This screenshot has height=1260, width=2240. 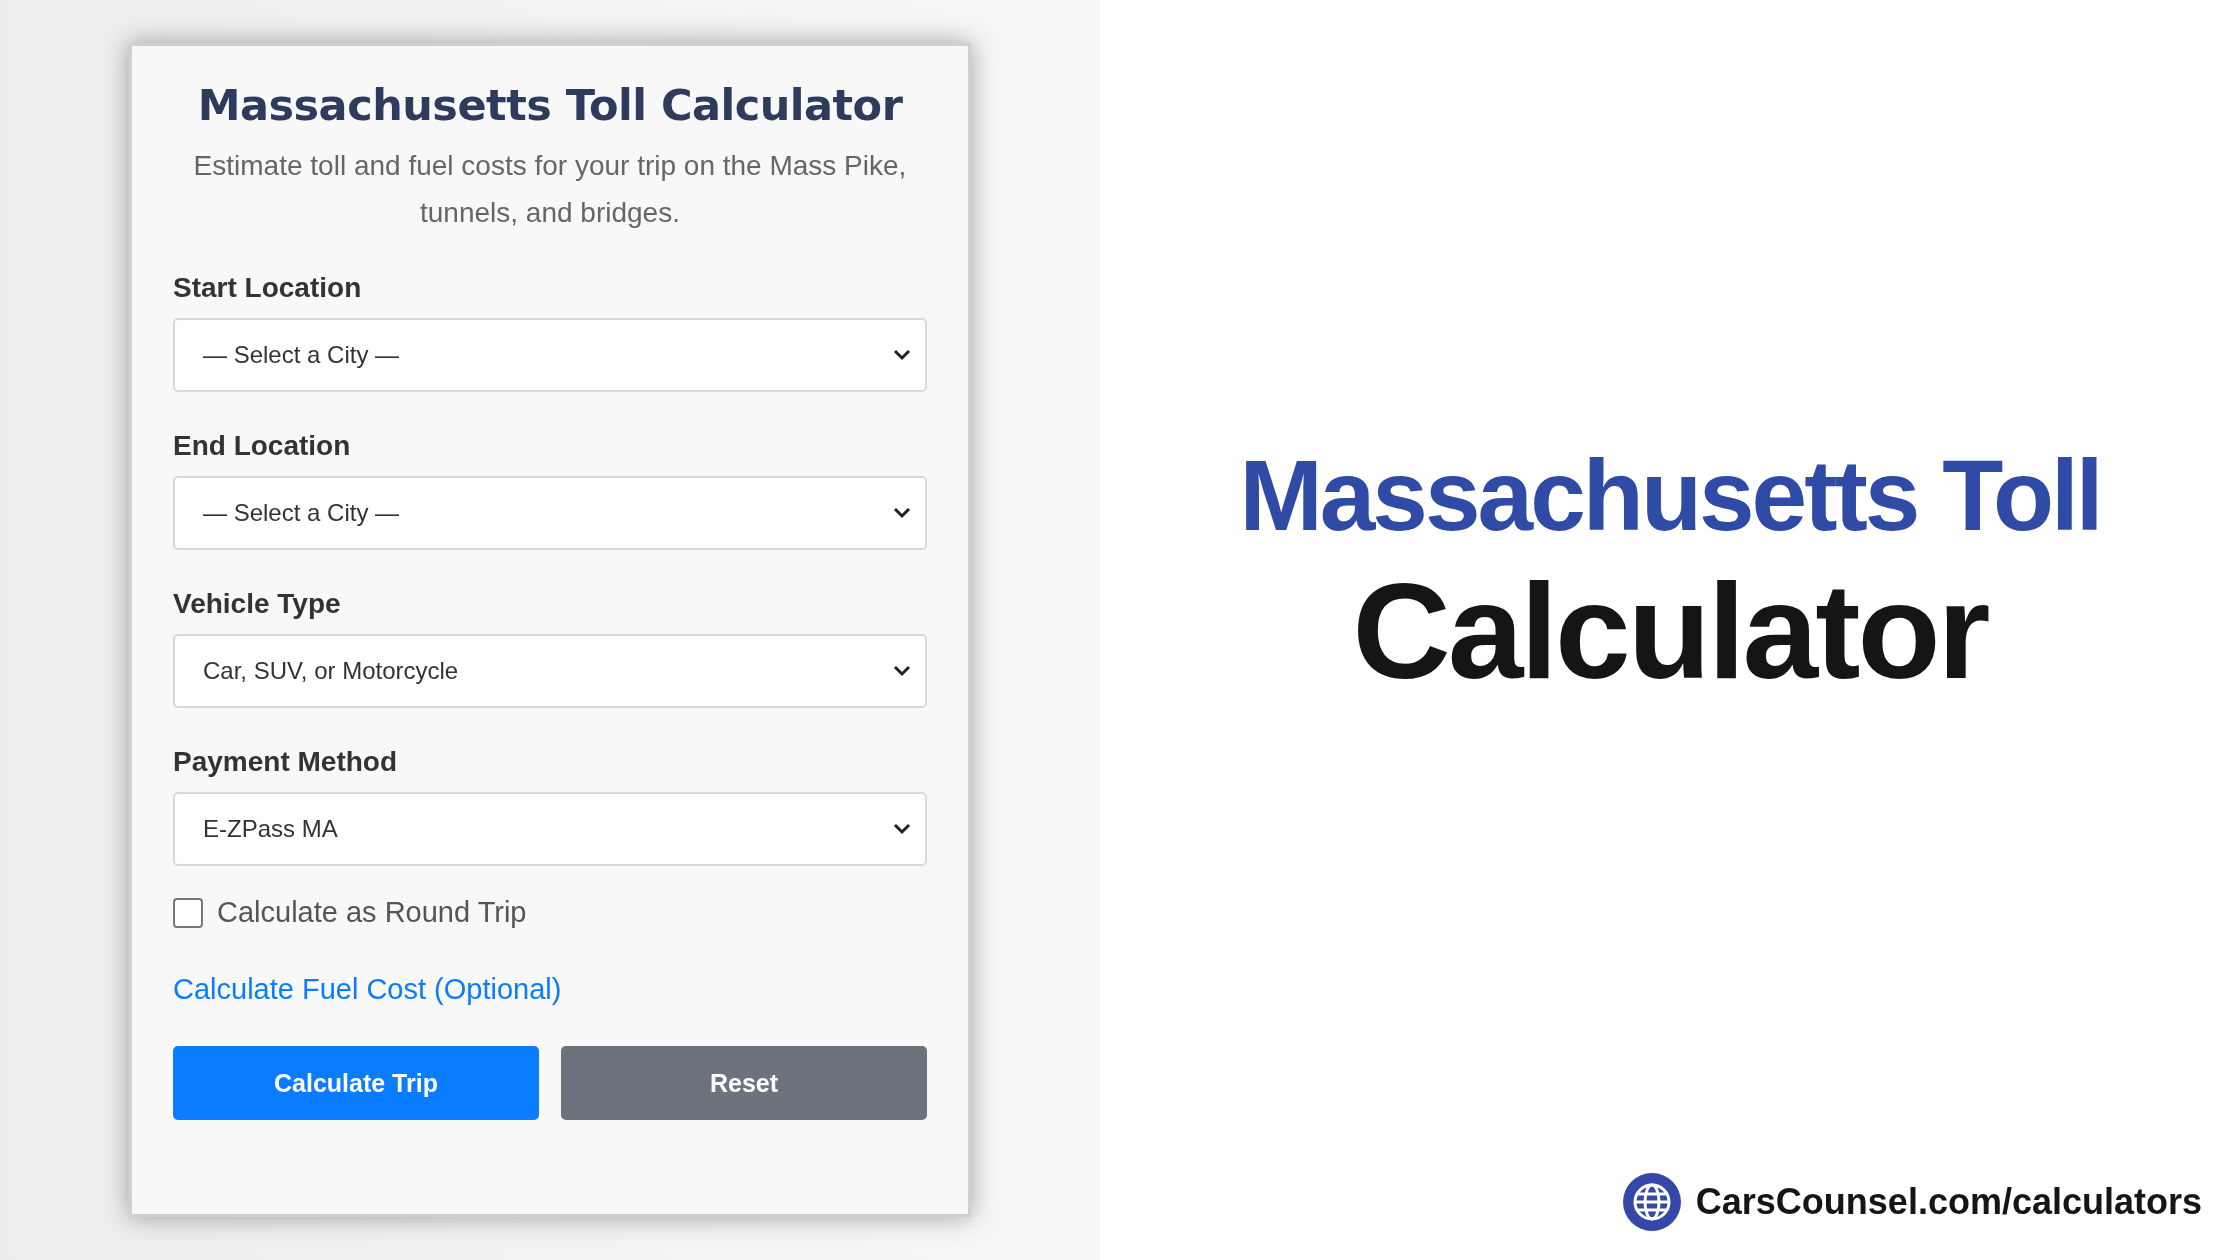 What do you see at coordinates (1670, 631) in the screenshot?
I see `headline: Calculator` at bounding box center [1670, 631].